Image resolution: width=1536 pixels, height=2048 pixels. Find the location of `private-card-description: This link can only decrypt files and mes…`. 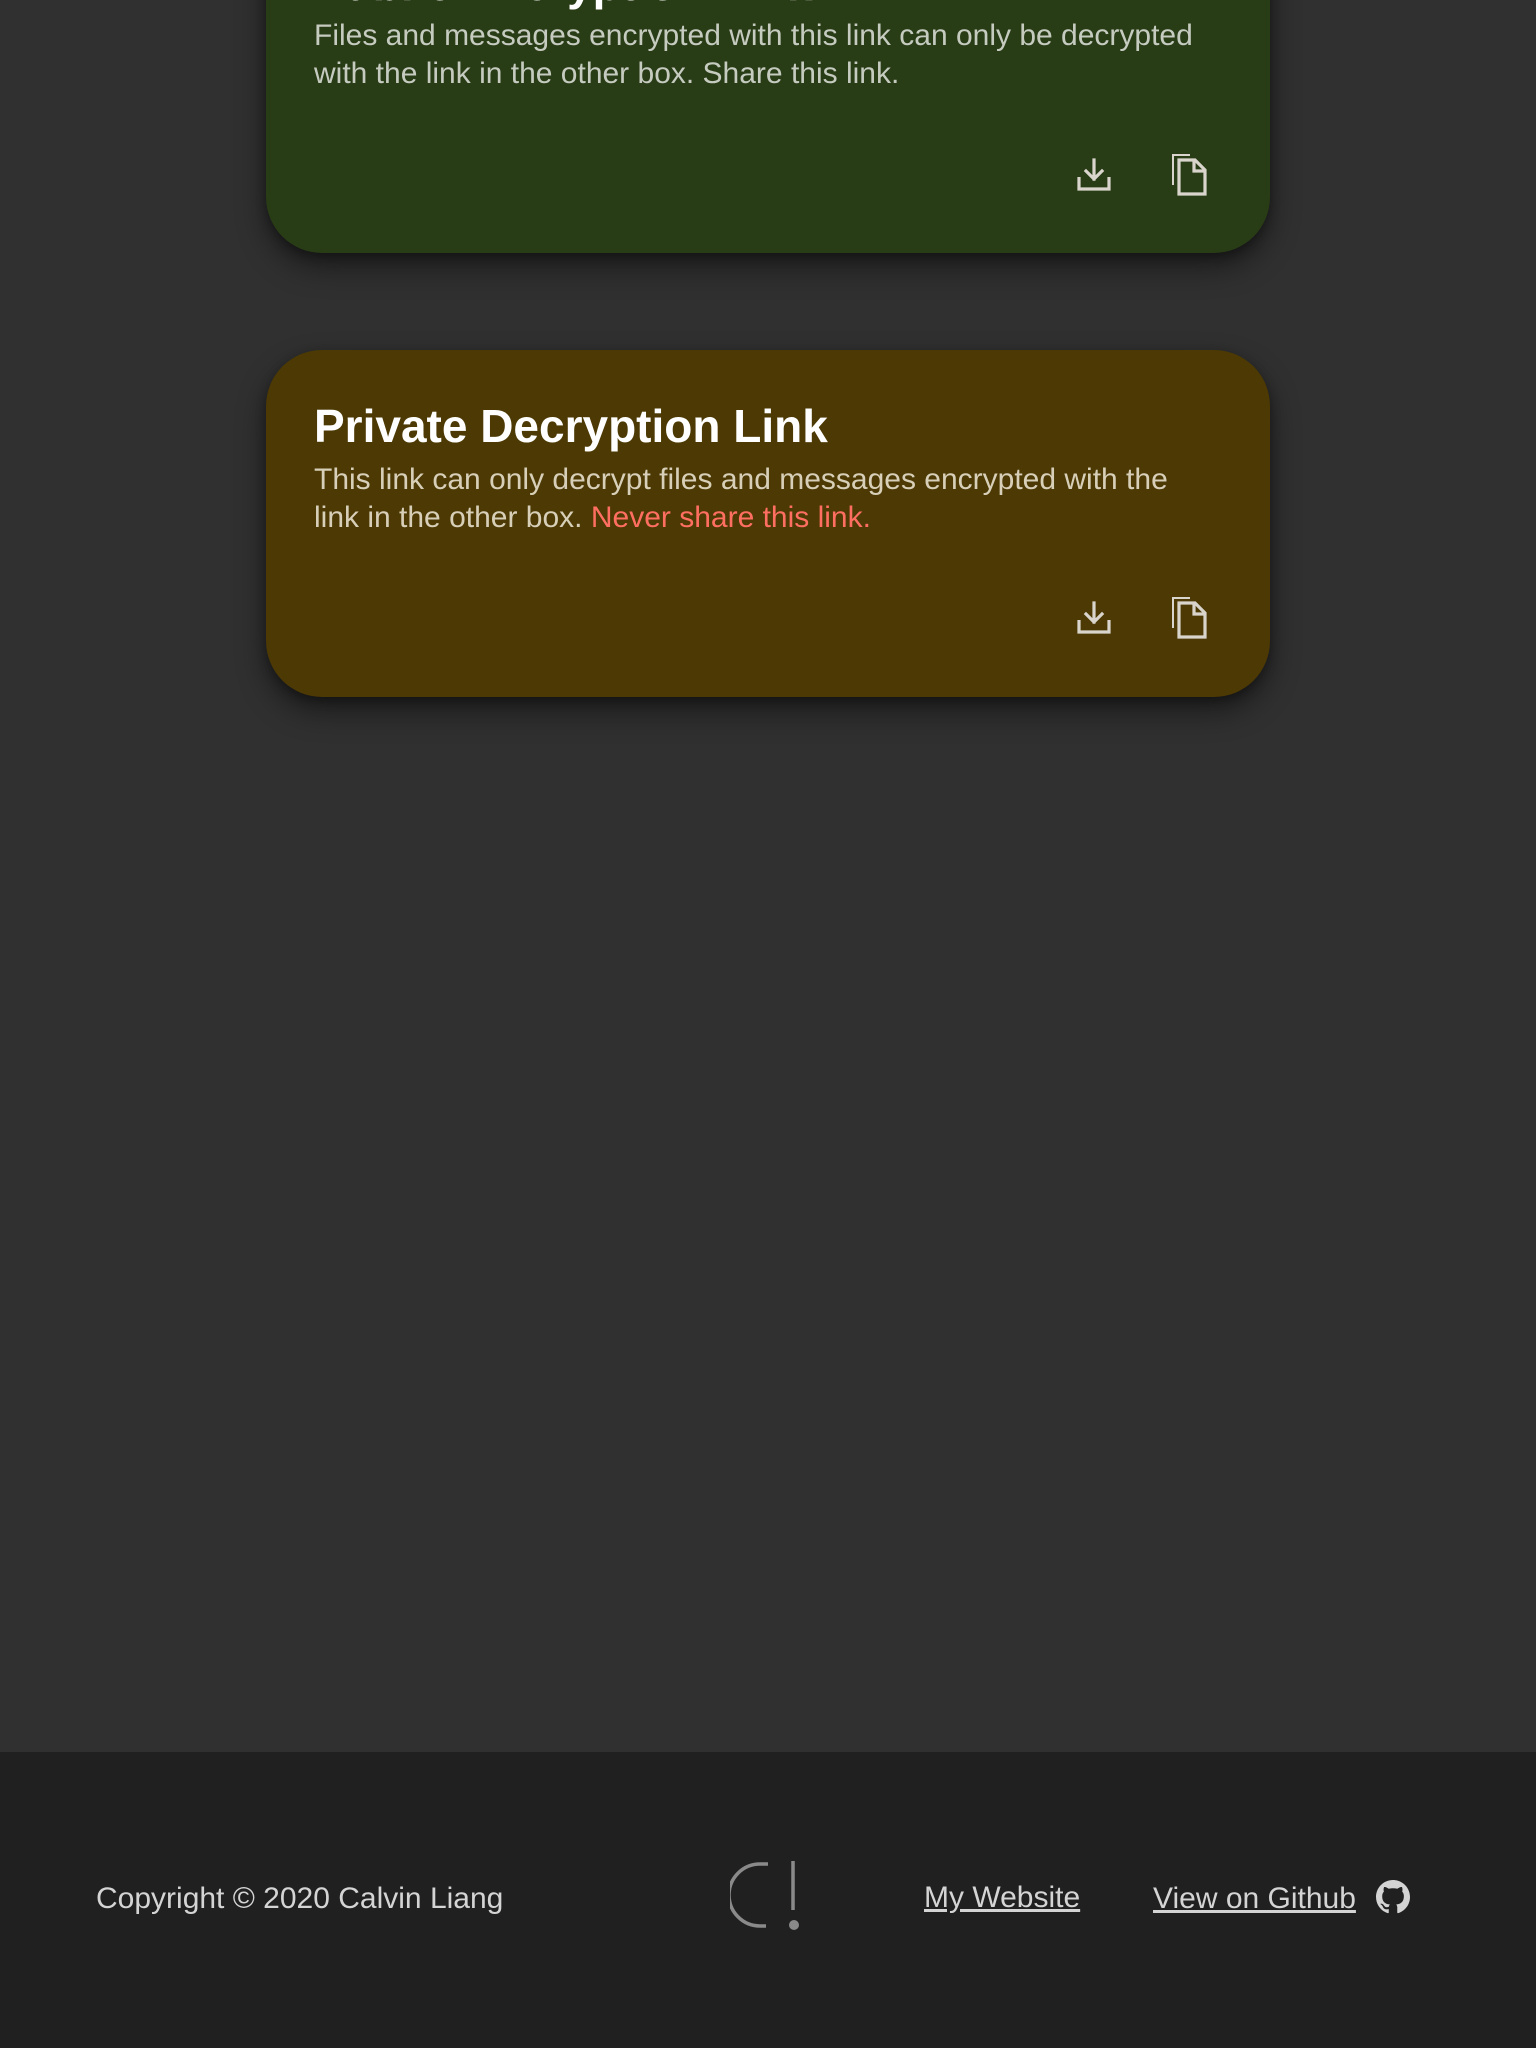

private-card-description: This link can only decrypt files and mes… is located at coordinates (764, 499).